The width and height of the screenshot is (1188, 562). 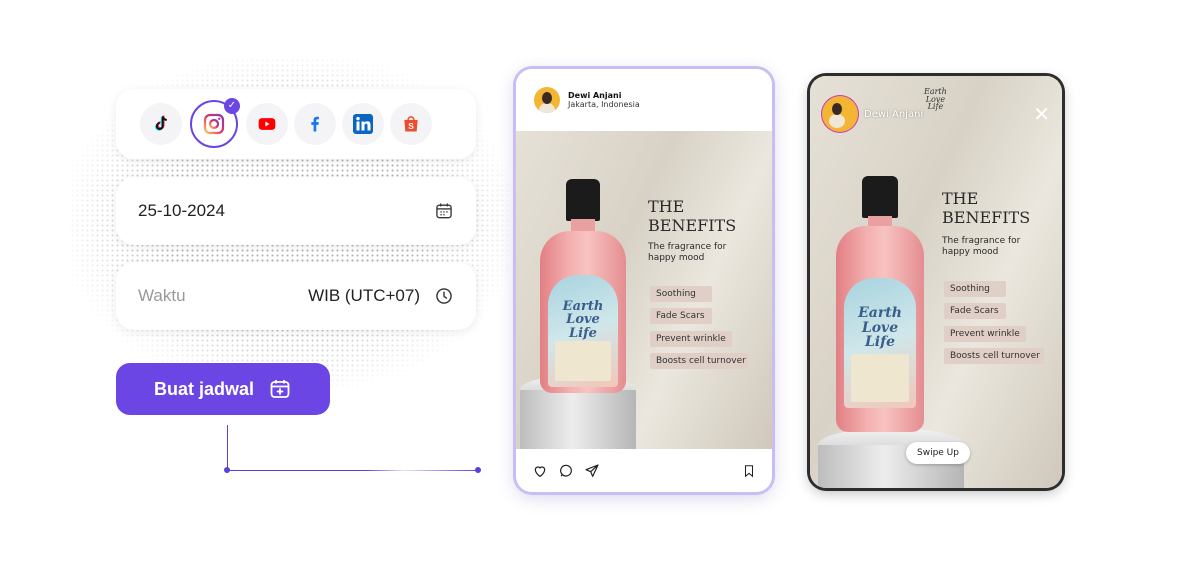 I want to click on selected-check-icon: ✓, so click(x=232, y=106).